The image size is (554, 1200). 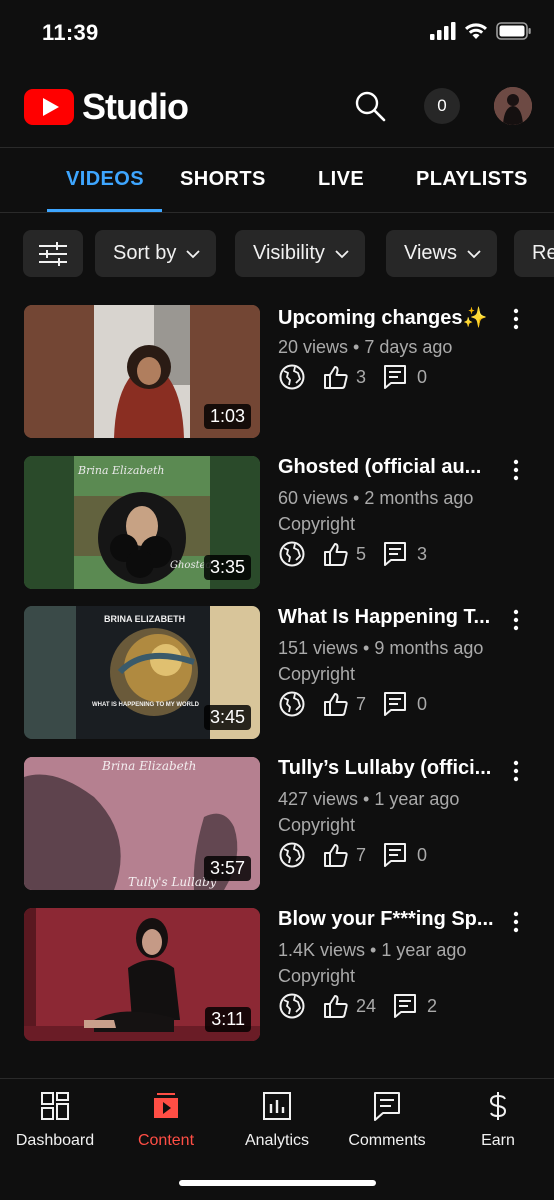 What do you see at coordinates (372, 950) in the screenshot?
I see `video-meta: 1.4K views • 1 year ago` at bounding box center [372, 950].